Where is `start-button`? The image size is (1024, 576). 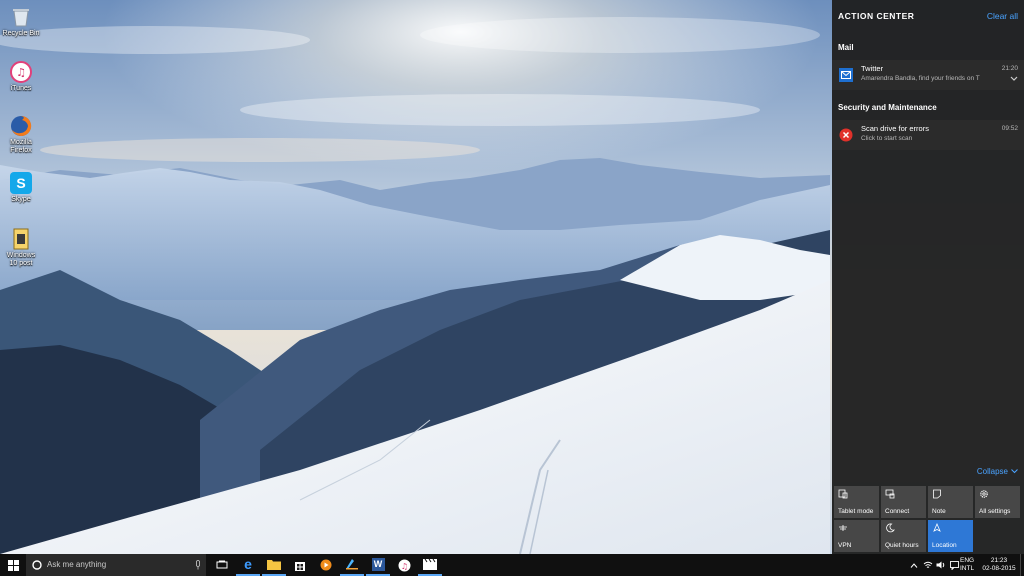
start-button is located at coordinates (13, 565).